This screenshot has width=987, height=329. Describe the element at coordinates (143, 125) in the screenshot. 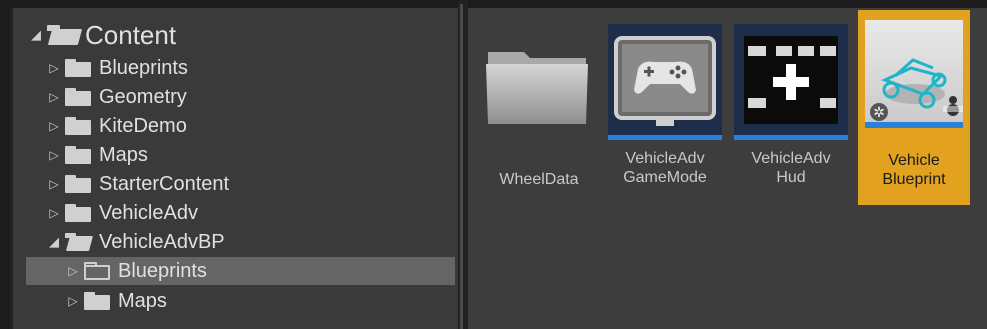

I see `tree-item-label: KiteDemo` at that location.